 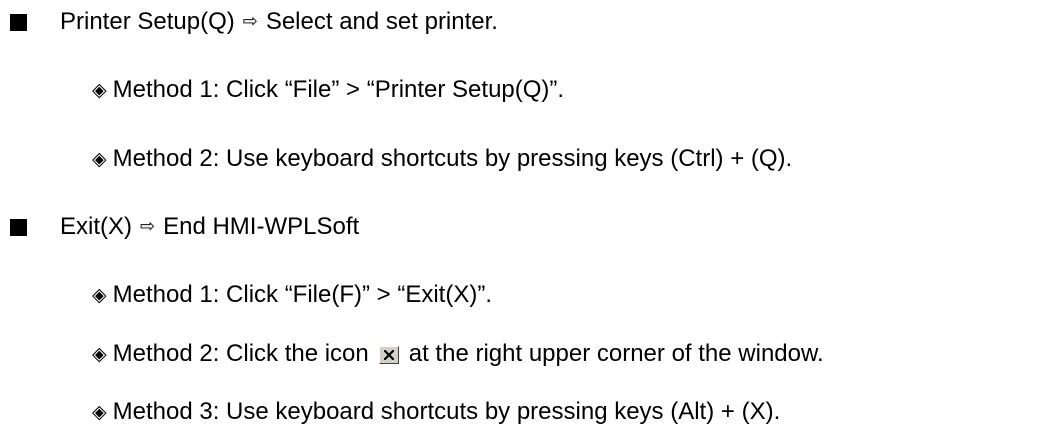 I want to click on section-description: Select and set printer., so click(x=381, y=21).